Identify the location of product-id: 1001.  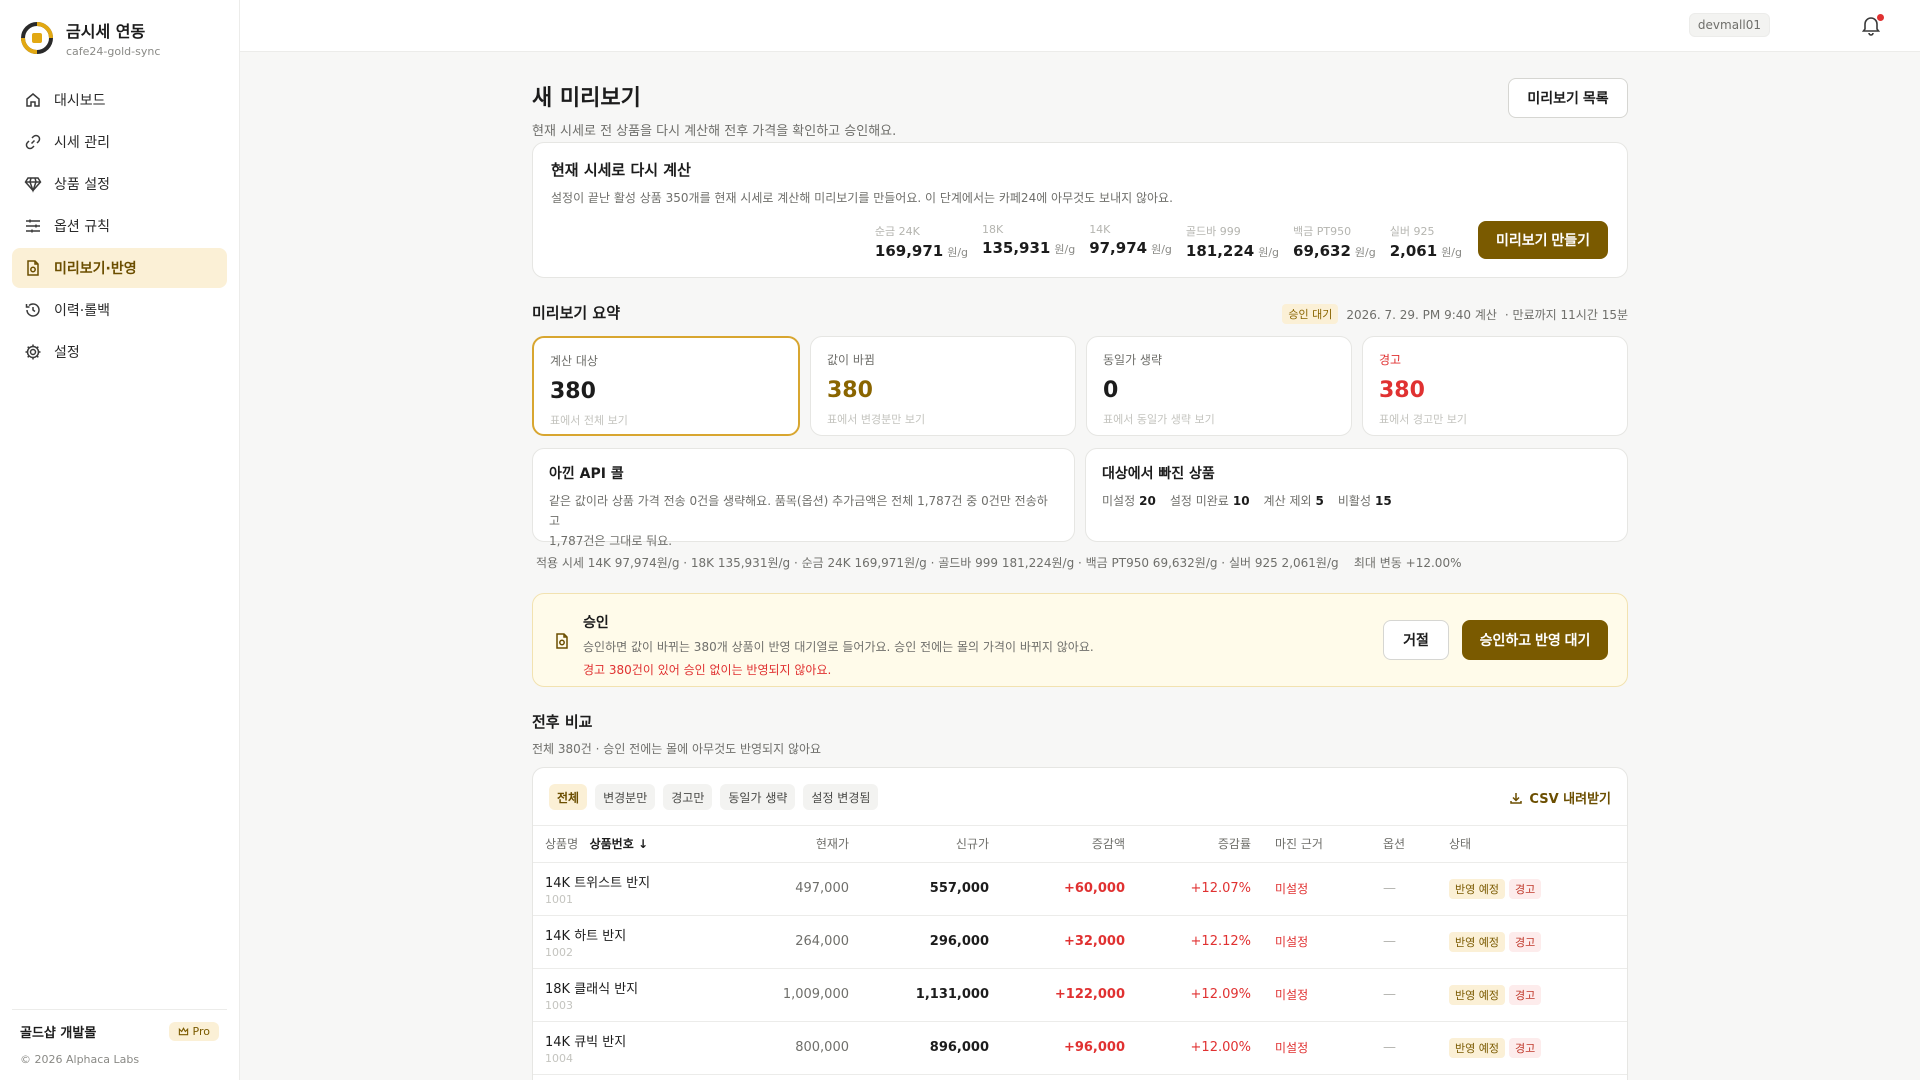
(559, 899).